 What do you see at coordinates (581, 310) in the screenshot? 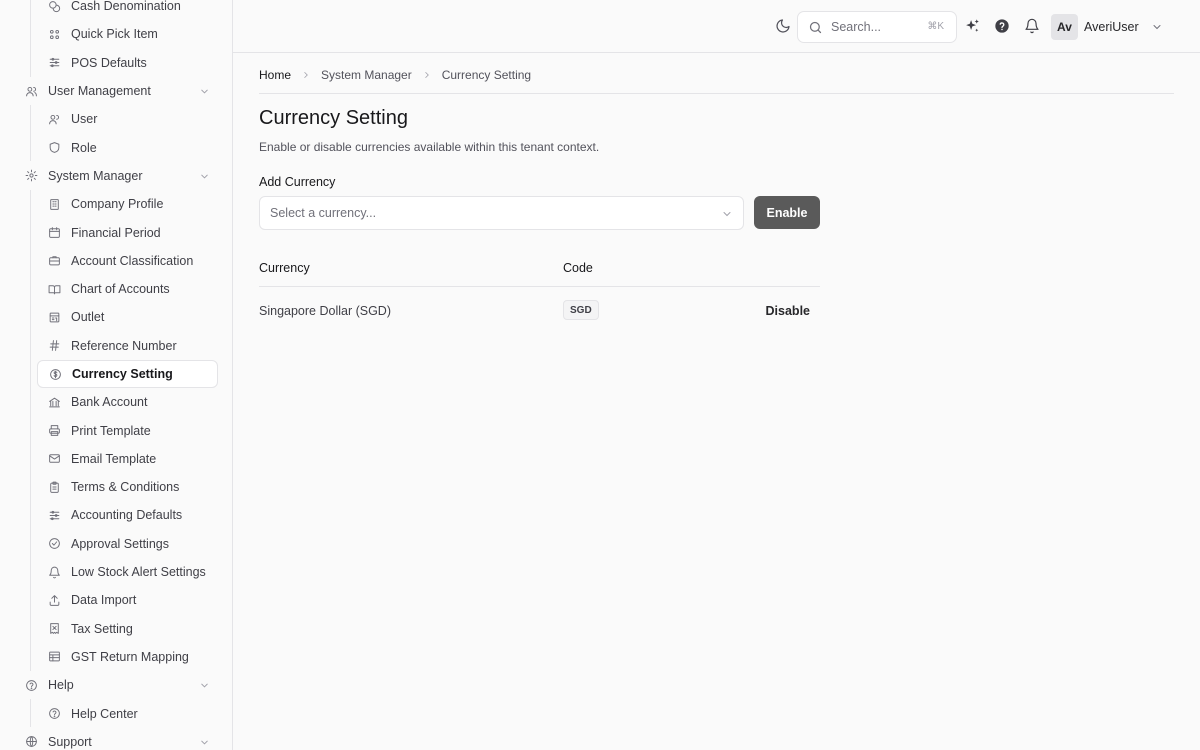
I see `currency-code-badge: SGD` at bounding box center [581, 310].